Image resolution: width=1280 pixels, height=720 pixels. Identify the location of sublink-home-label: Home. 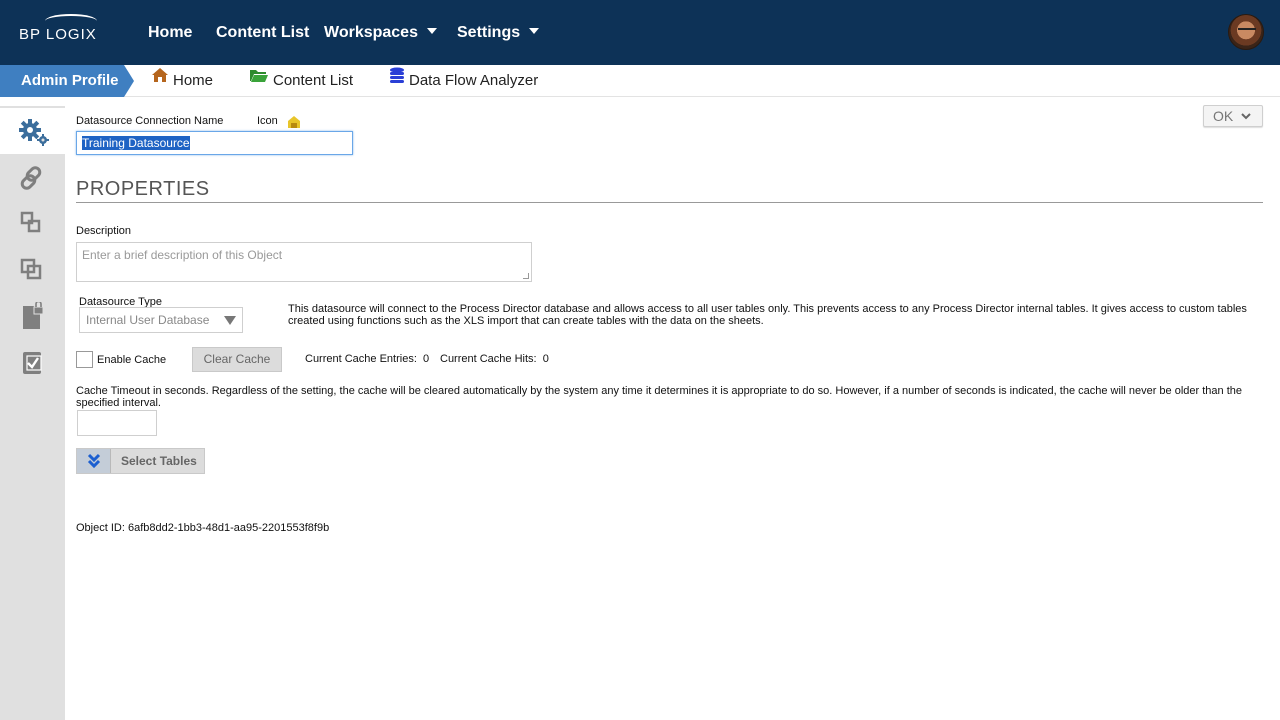
(193, 80).